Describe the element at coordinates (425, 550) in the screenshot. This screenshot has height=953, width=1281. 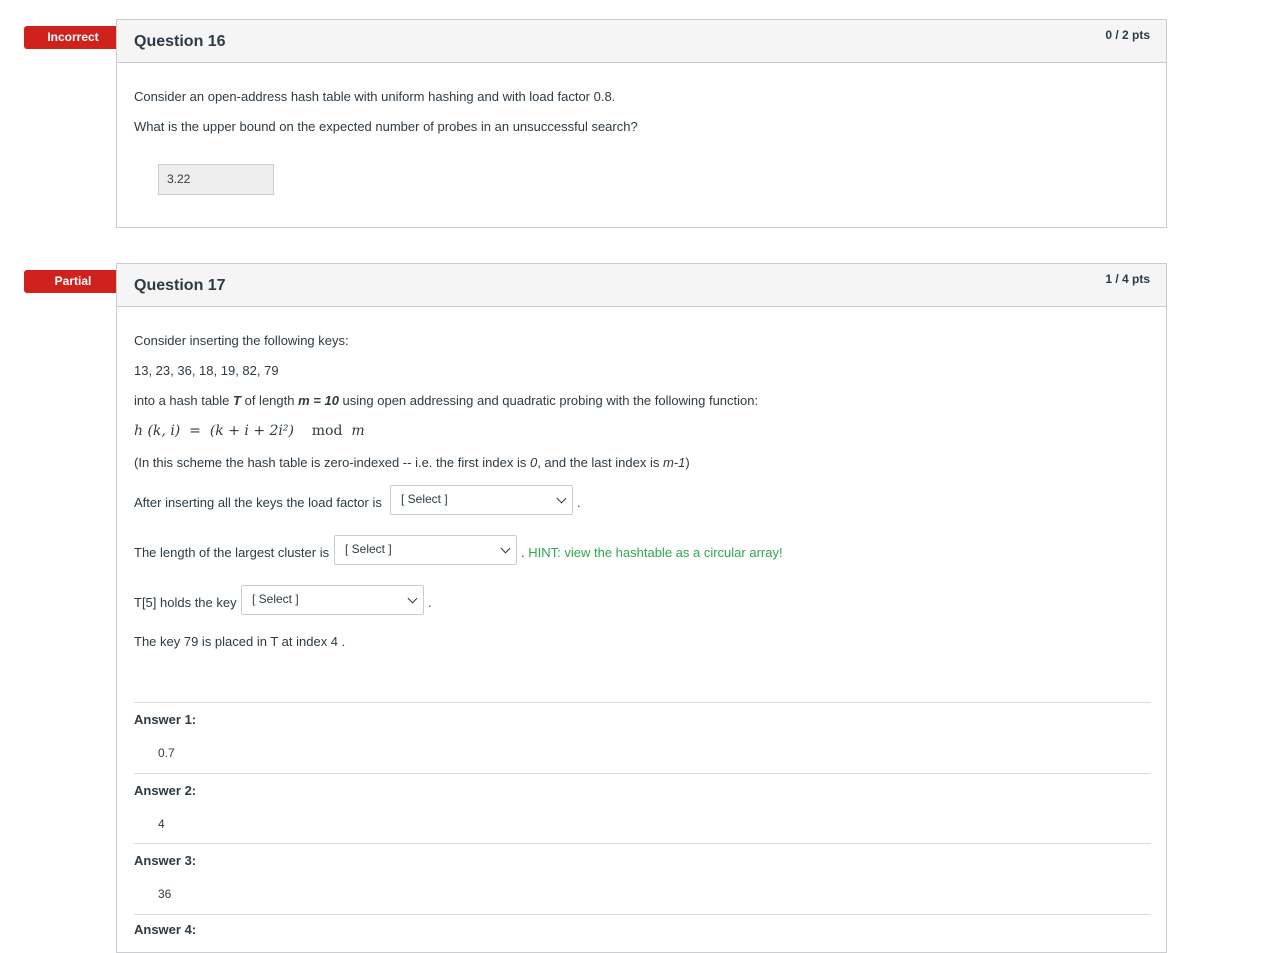
I see `cluster-select: [ Select ]` at that location.